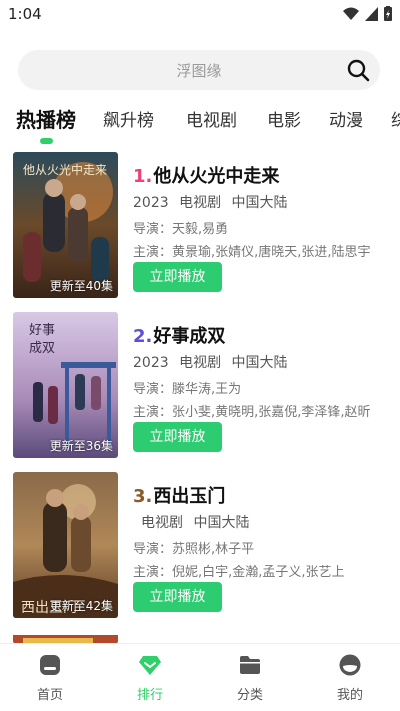 Image resolution: width=400 pixels, height=711 pixels. I want to click on category-tabs: 热播榜 飙升榜 电视剧 电影 动漫 综, so click(200, 122).